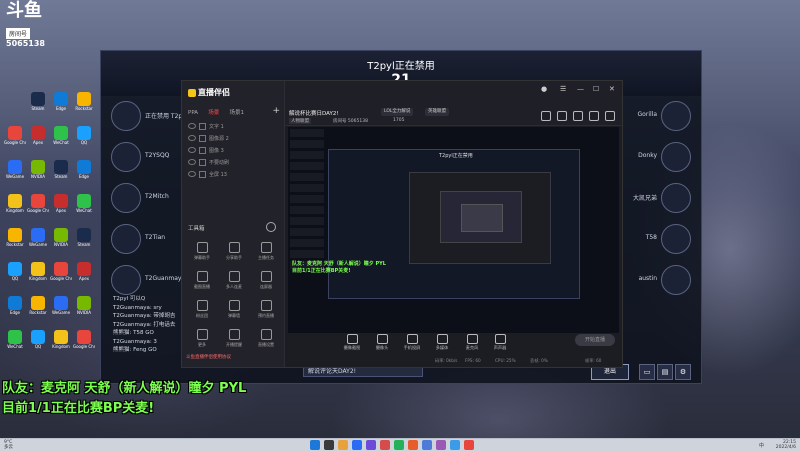 The height and width of the screenshot is (451, 800). Describe the element at coordinates (442, 342) in the screenshot. I see `control-button: 多媒体` at that location.